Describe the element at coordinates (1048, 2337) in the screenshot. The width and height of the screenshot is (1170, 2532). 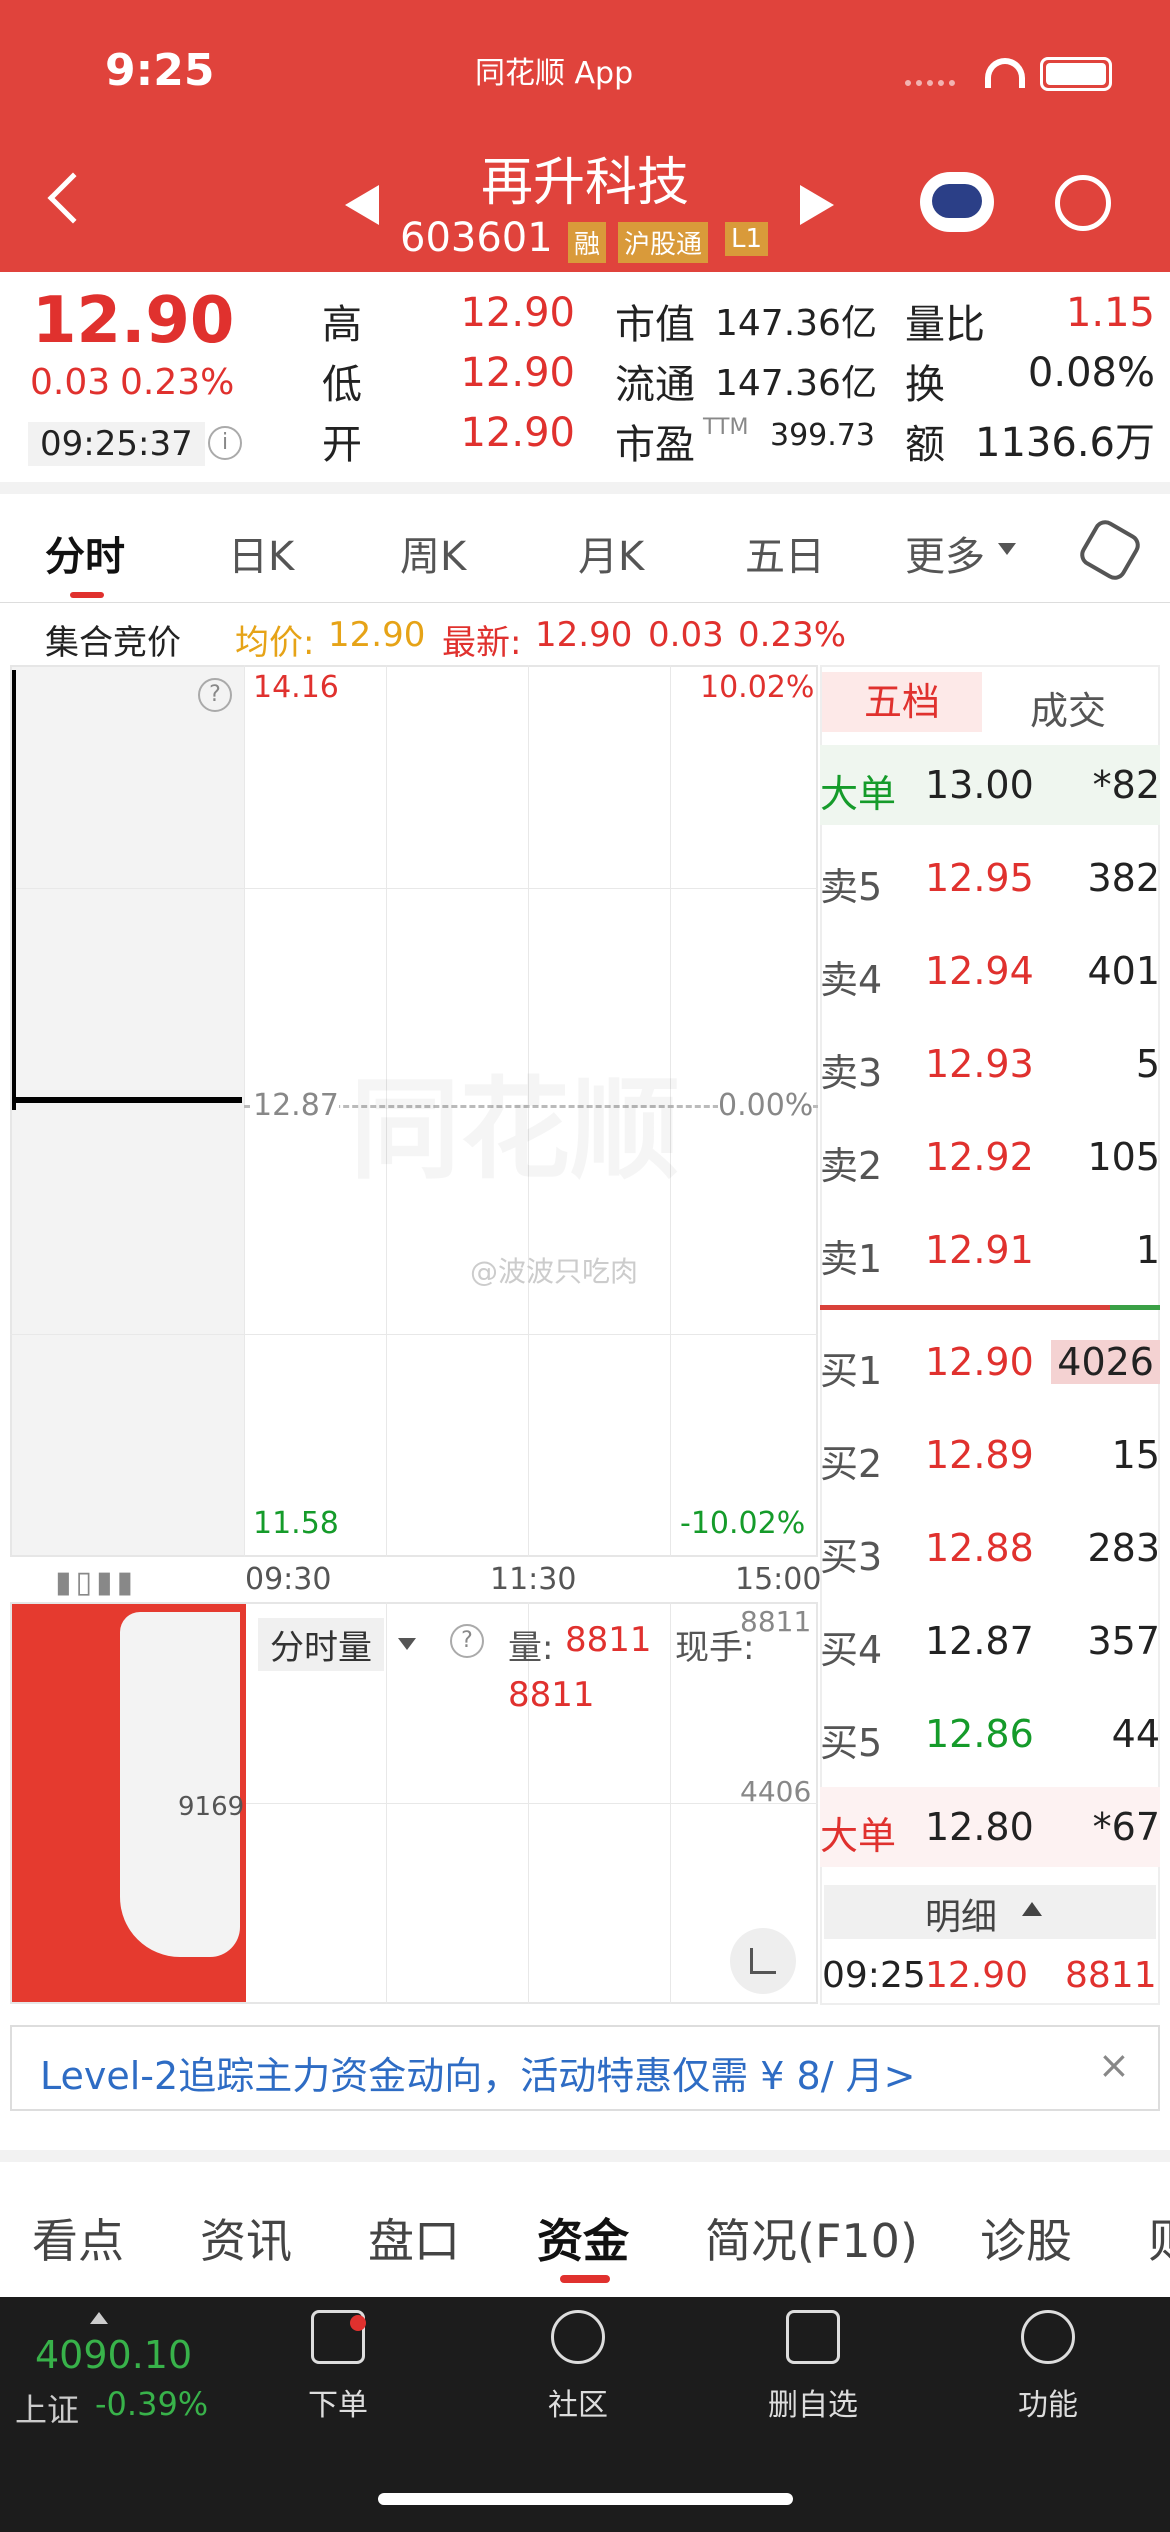
I see `menu-icon` at that location.